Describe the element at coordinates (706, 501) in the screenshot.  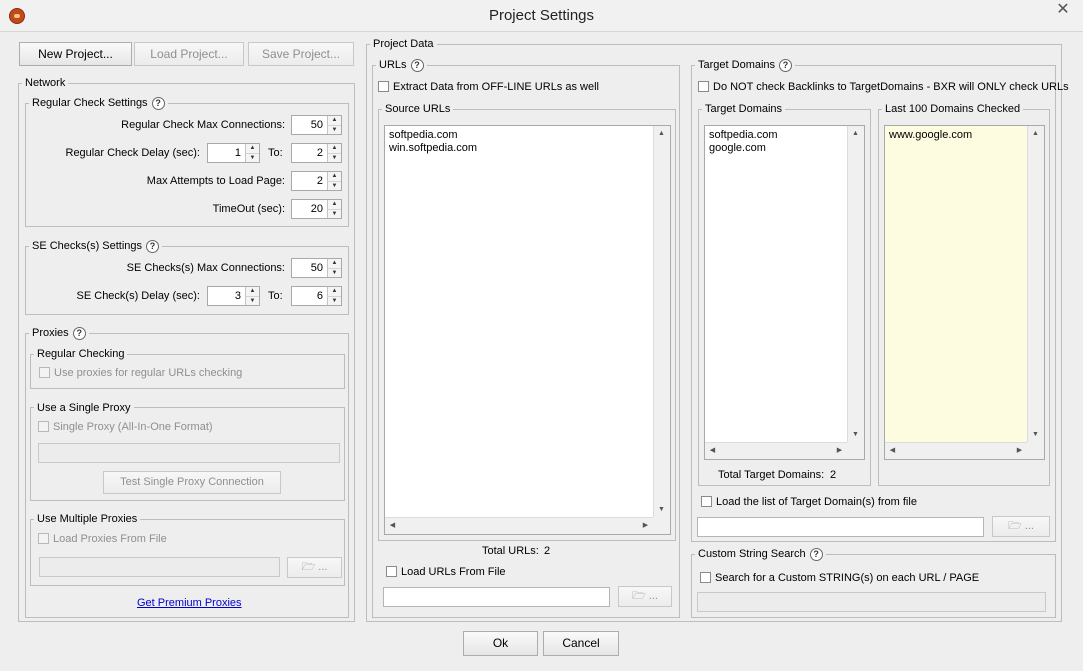
I see `load-target-checkbox` at that location.